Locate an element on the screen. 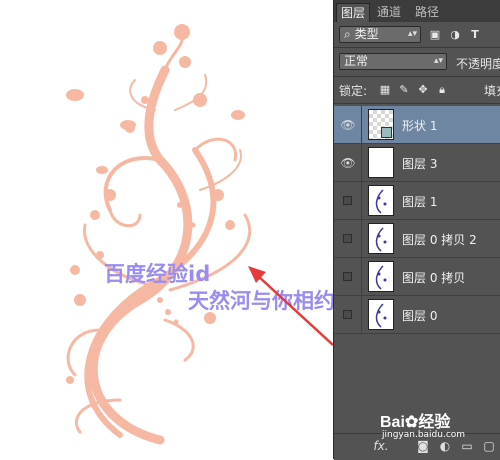 The width and height of the screenshot is (500, 460). layer-row: 图层 0 is located at coordinates (417, 315).